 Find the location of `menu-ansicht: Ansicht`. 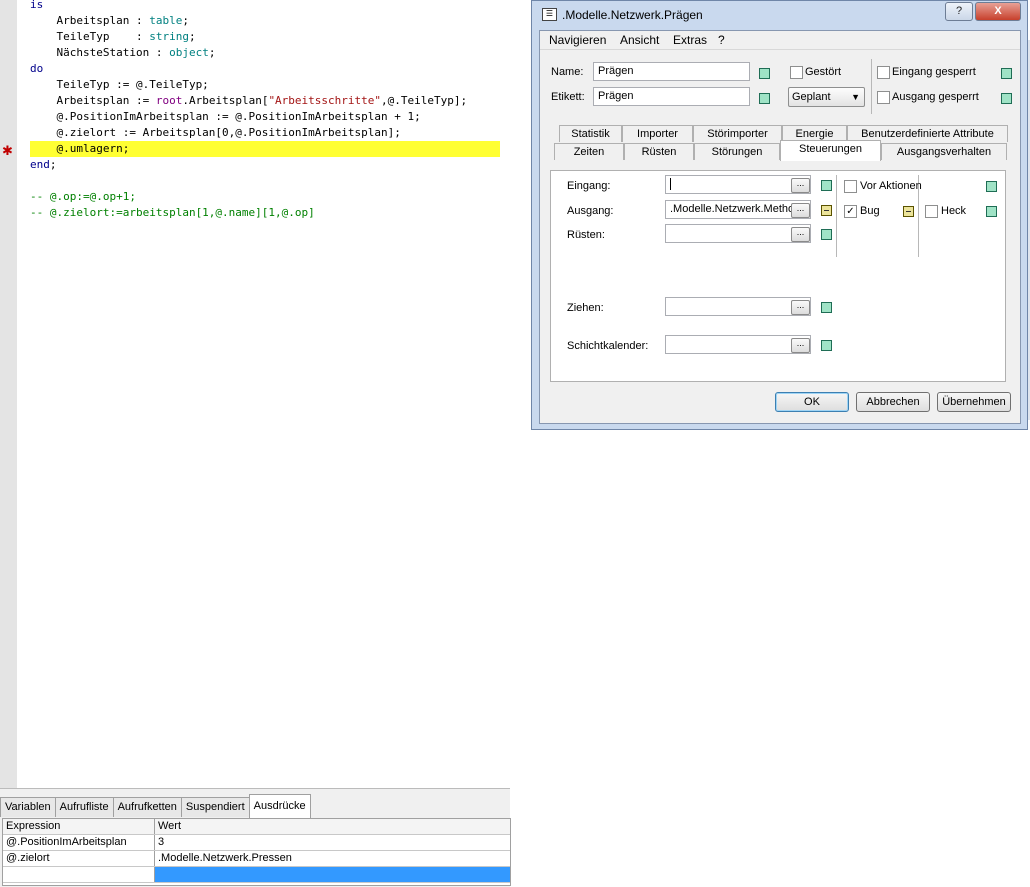

menu-ansicht: Ansicht is located at coordinates (639, 40).